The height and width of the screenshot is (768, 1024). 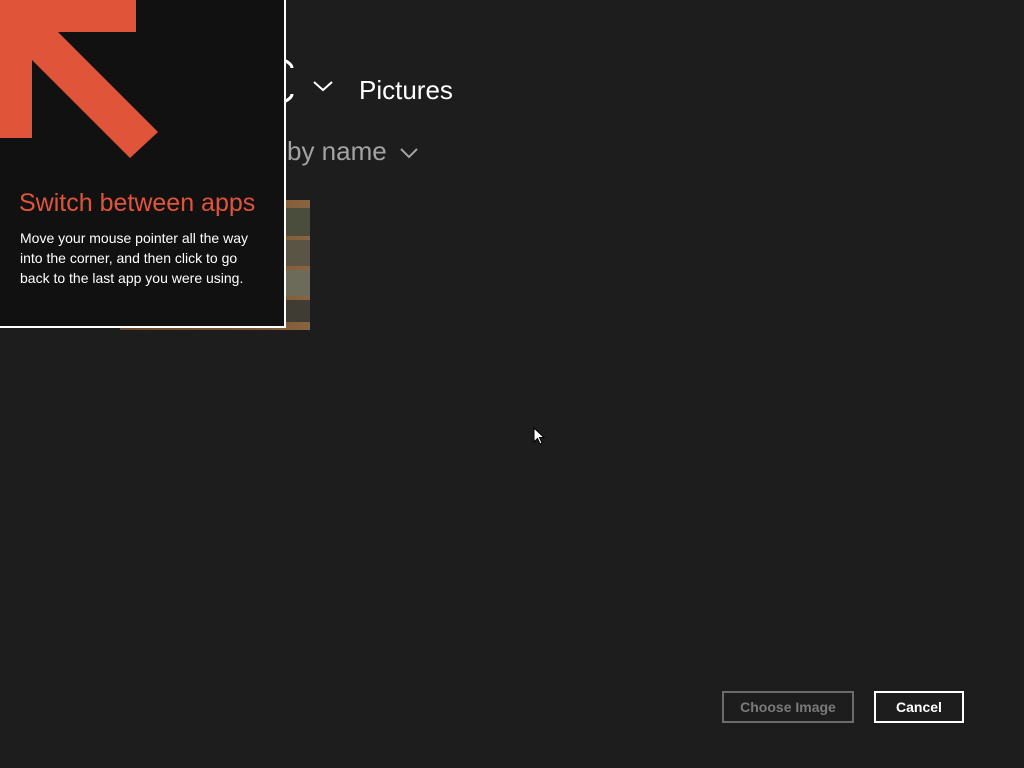 What do you see at coordinates (79, 79) in the screenshot?
I see `arrow-up-left-icon` at bounding box center [79, 79].